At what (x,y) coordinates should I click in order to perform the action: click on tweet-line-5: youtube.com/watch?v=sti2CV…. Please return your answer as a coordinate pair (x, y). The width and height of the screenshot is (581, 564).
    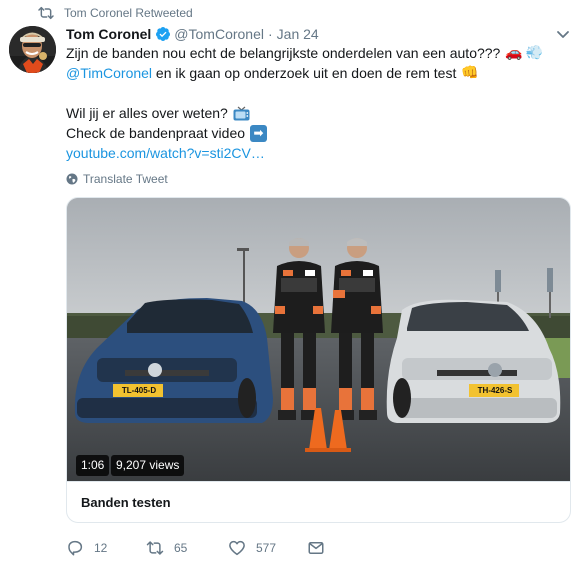
    Looking at the image, I should click on (316, 153).